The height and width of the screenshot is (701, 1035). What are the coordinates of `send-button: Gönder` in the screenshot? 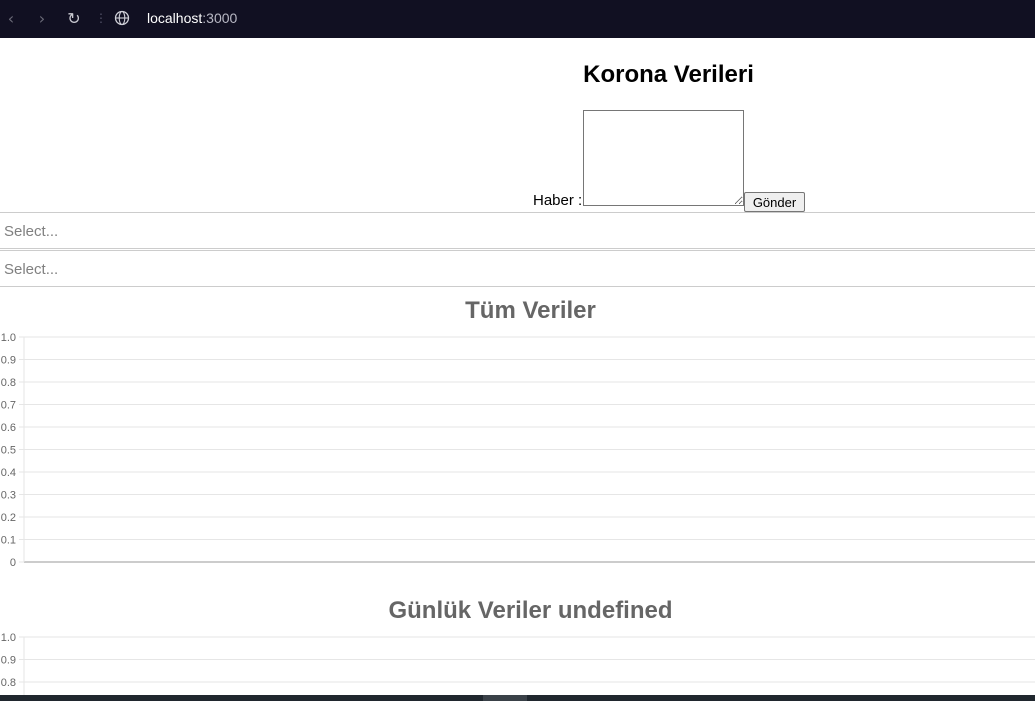 It's located at (774, 202).